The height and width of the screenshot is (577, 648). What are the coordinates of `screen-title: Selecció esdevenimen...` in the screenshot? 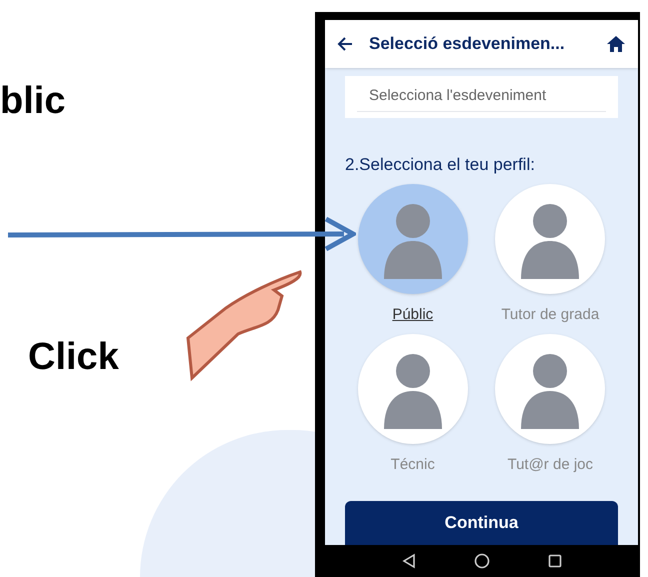 It's located at (467, 44).